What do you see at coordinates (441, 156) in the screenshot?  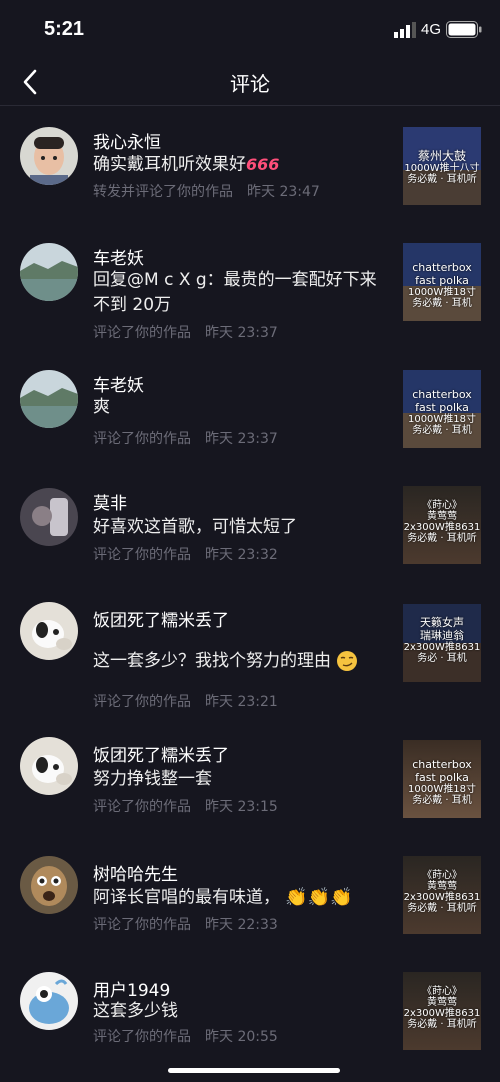 I see `thumb-line: 蔡州大鼓` at bounding box center [441, 156].